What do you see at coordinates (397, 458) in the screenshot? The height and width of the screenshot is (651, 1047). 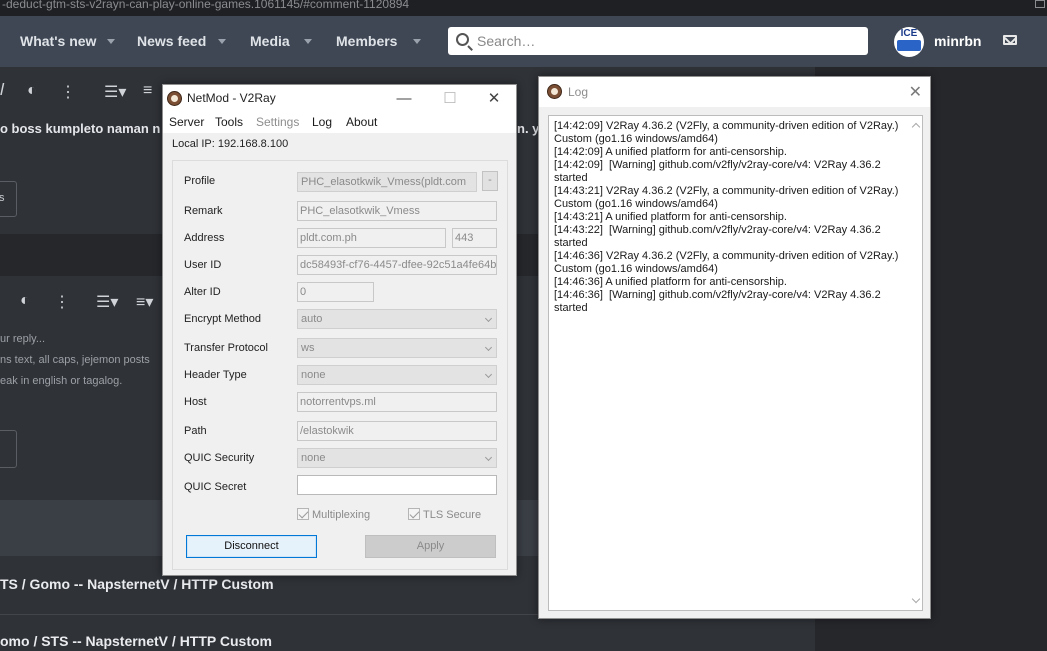 I see `quic-security-select: none` at bounding box center [397, 458].